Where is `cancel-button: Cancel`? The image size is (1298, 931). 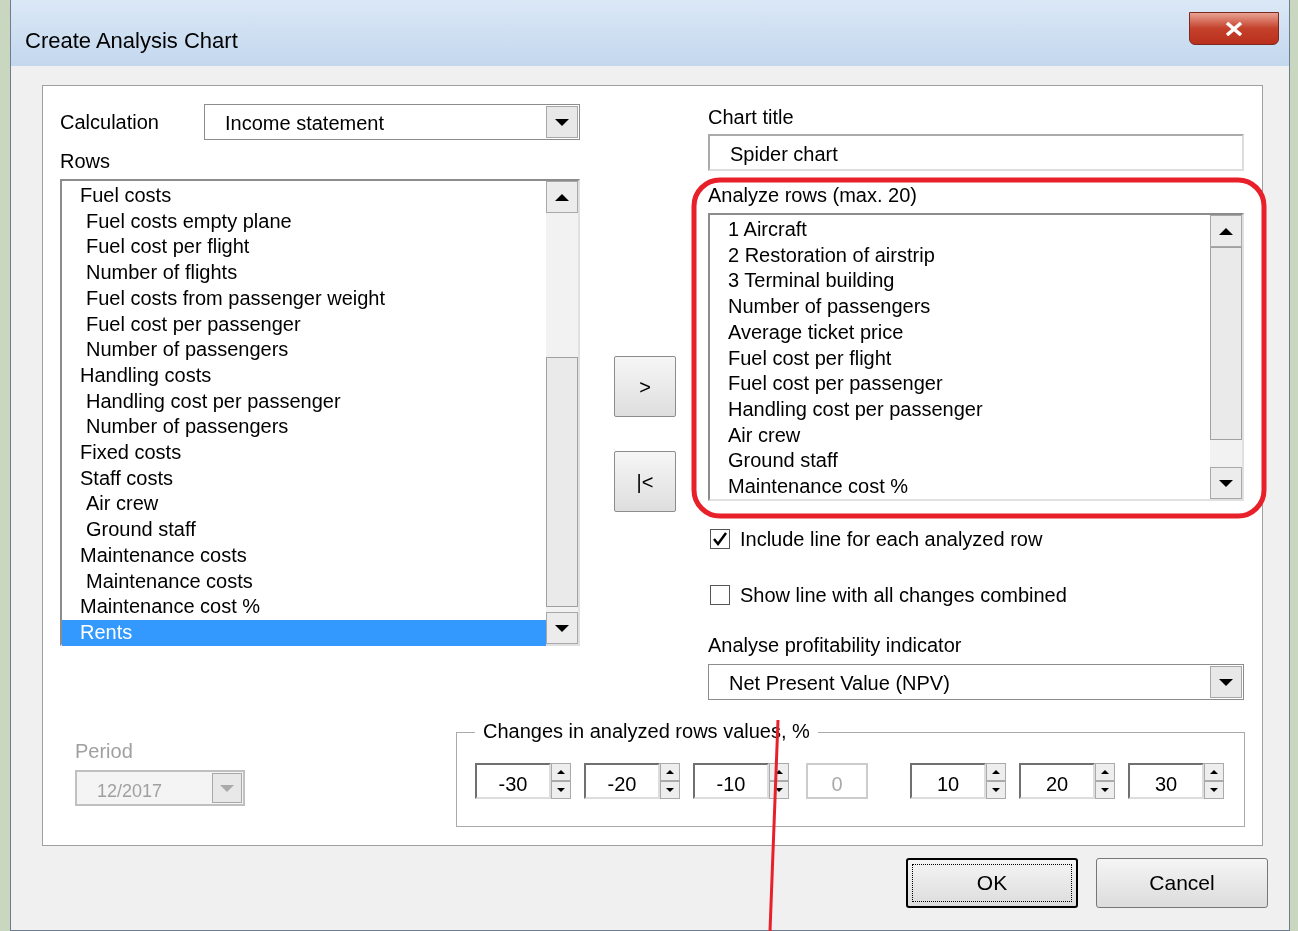 cancel-button: Cancel is located at coordinates (1182, 883).